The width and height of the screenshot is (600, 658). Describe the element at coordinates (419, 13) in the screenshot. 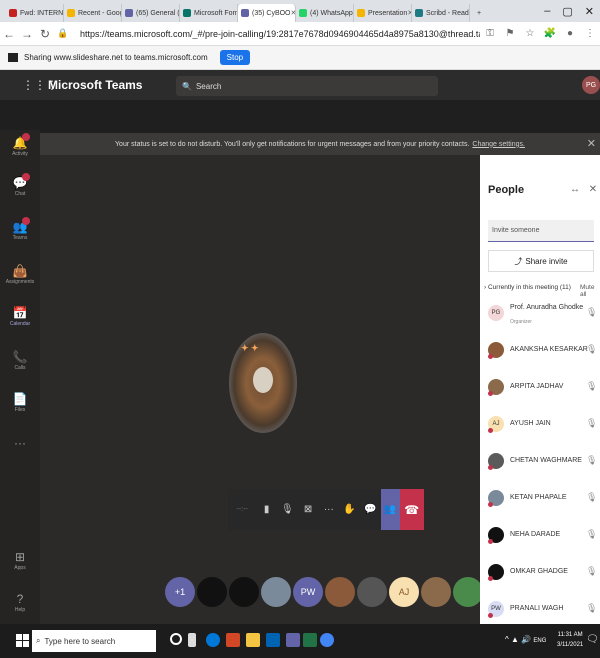

I see `tab-favicon-icon` at that location.